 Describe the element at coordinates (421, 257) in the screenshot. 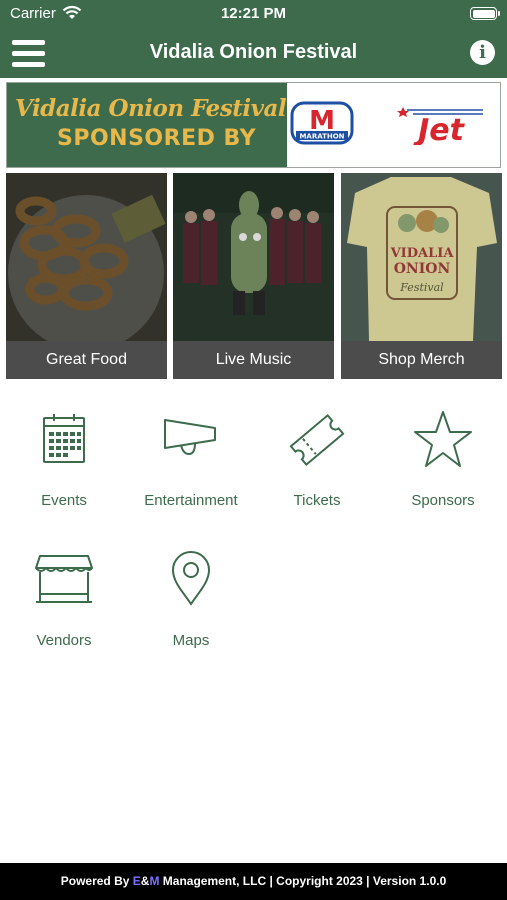

I see `merch-shirt-photo: VIDALIA ONION Festival` at that location.